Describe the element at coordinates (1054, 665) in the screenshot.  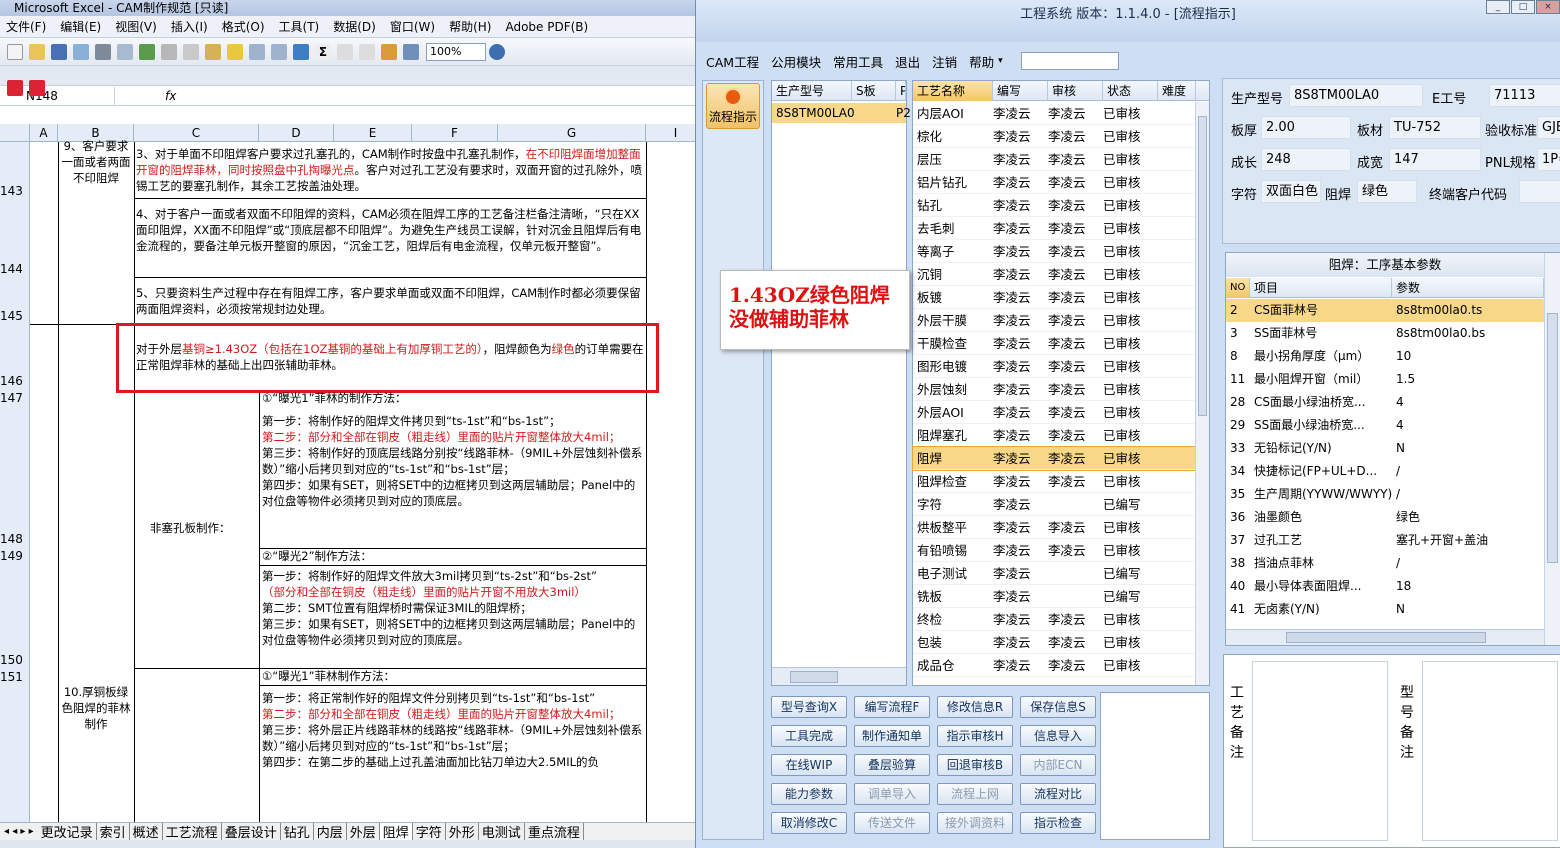
I see `process-row: 成品仓 李凌云 李凌云 已审核` at that location.